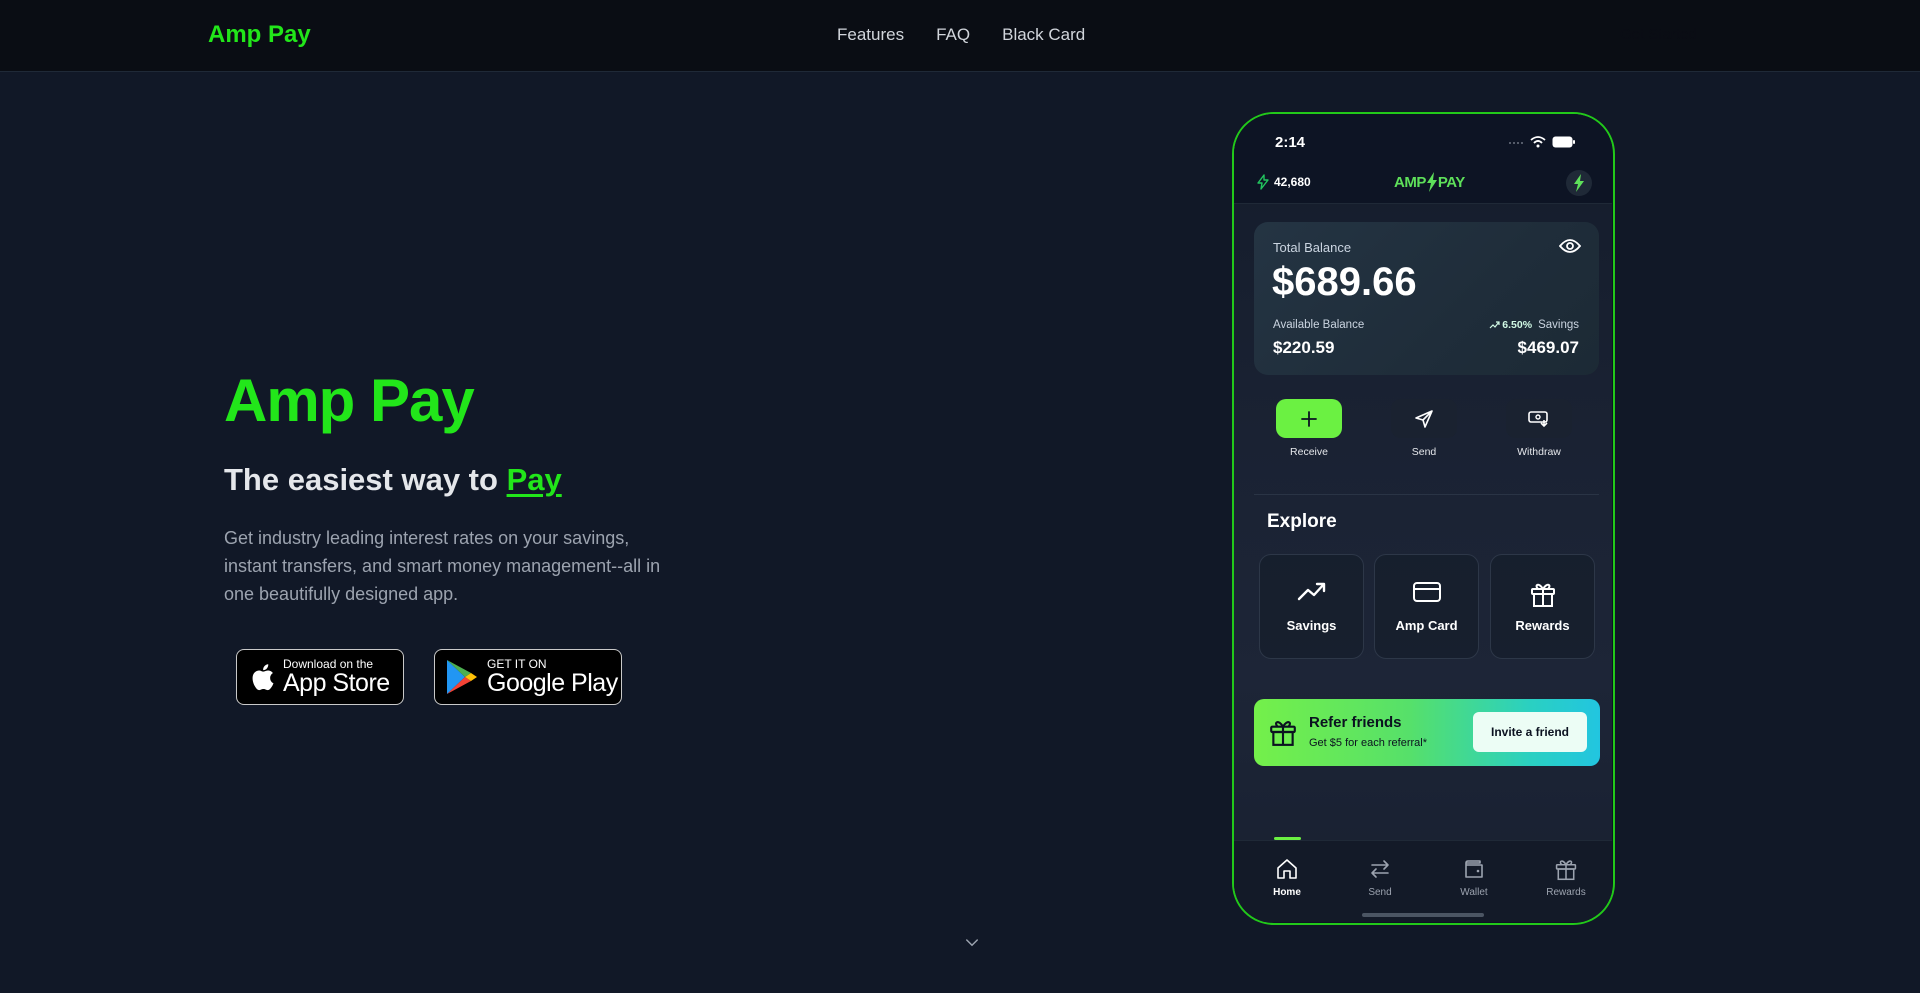 This screenshot has height=993, width=1920. I want to click on send-action: Send, so click(1424, 428).